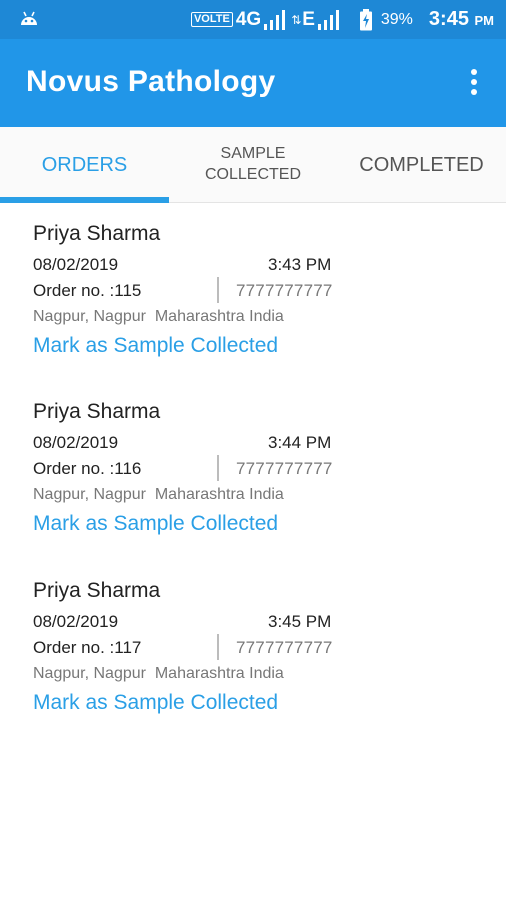 The image size is (506, 900). What do you see at coordinates (151, 81) in the screenshot?
I see `app-title: Novus Pathology` at bounding box center [151, 81].